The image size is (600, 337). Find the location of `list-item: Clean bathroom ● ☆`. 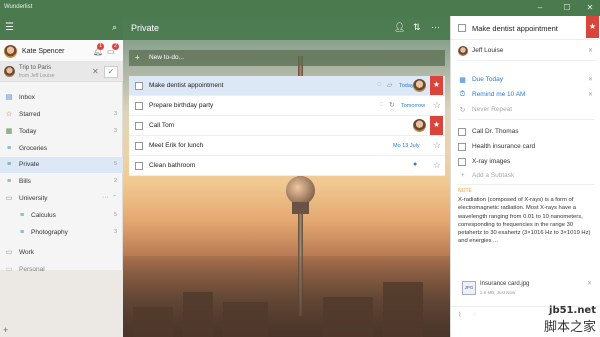

list-item: Clean bathroom ● ☆ is located at coordinates (287, 166).